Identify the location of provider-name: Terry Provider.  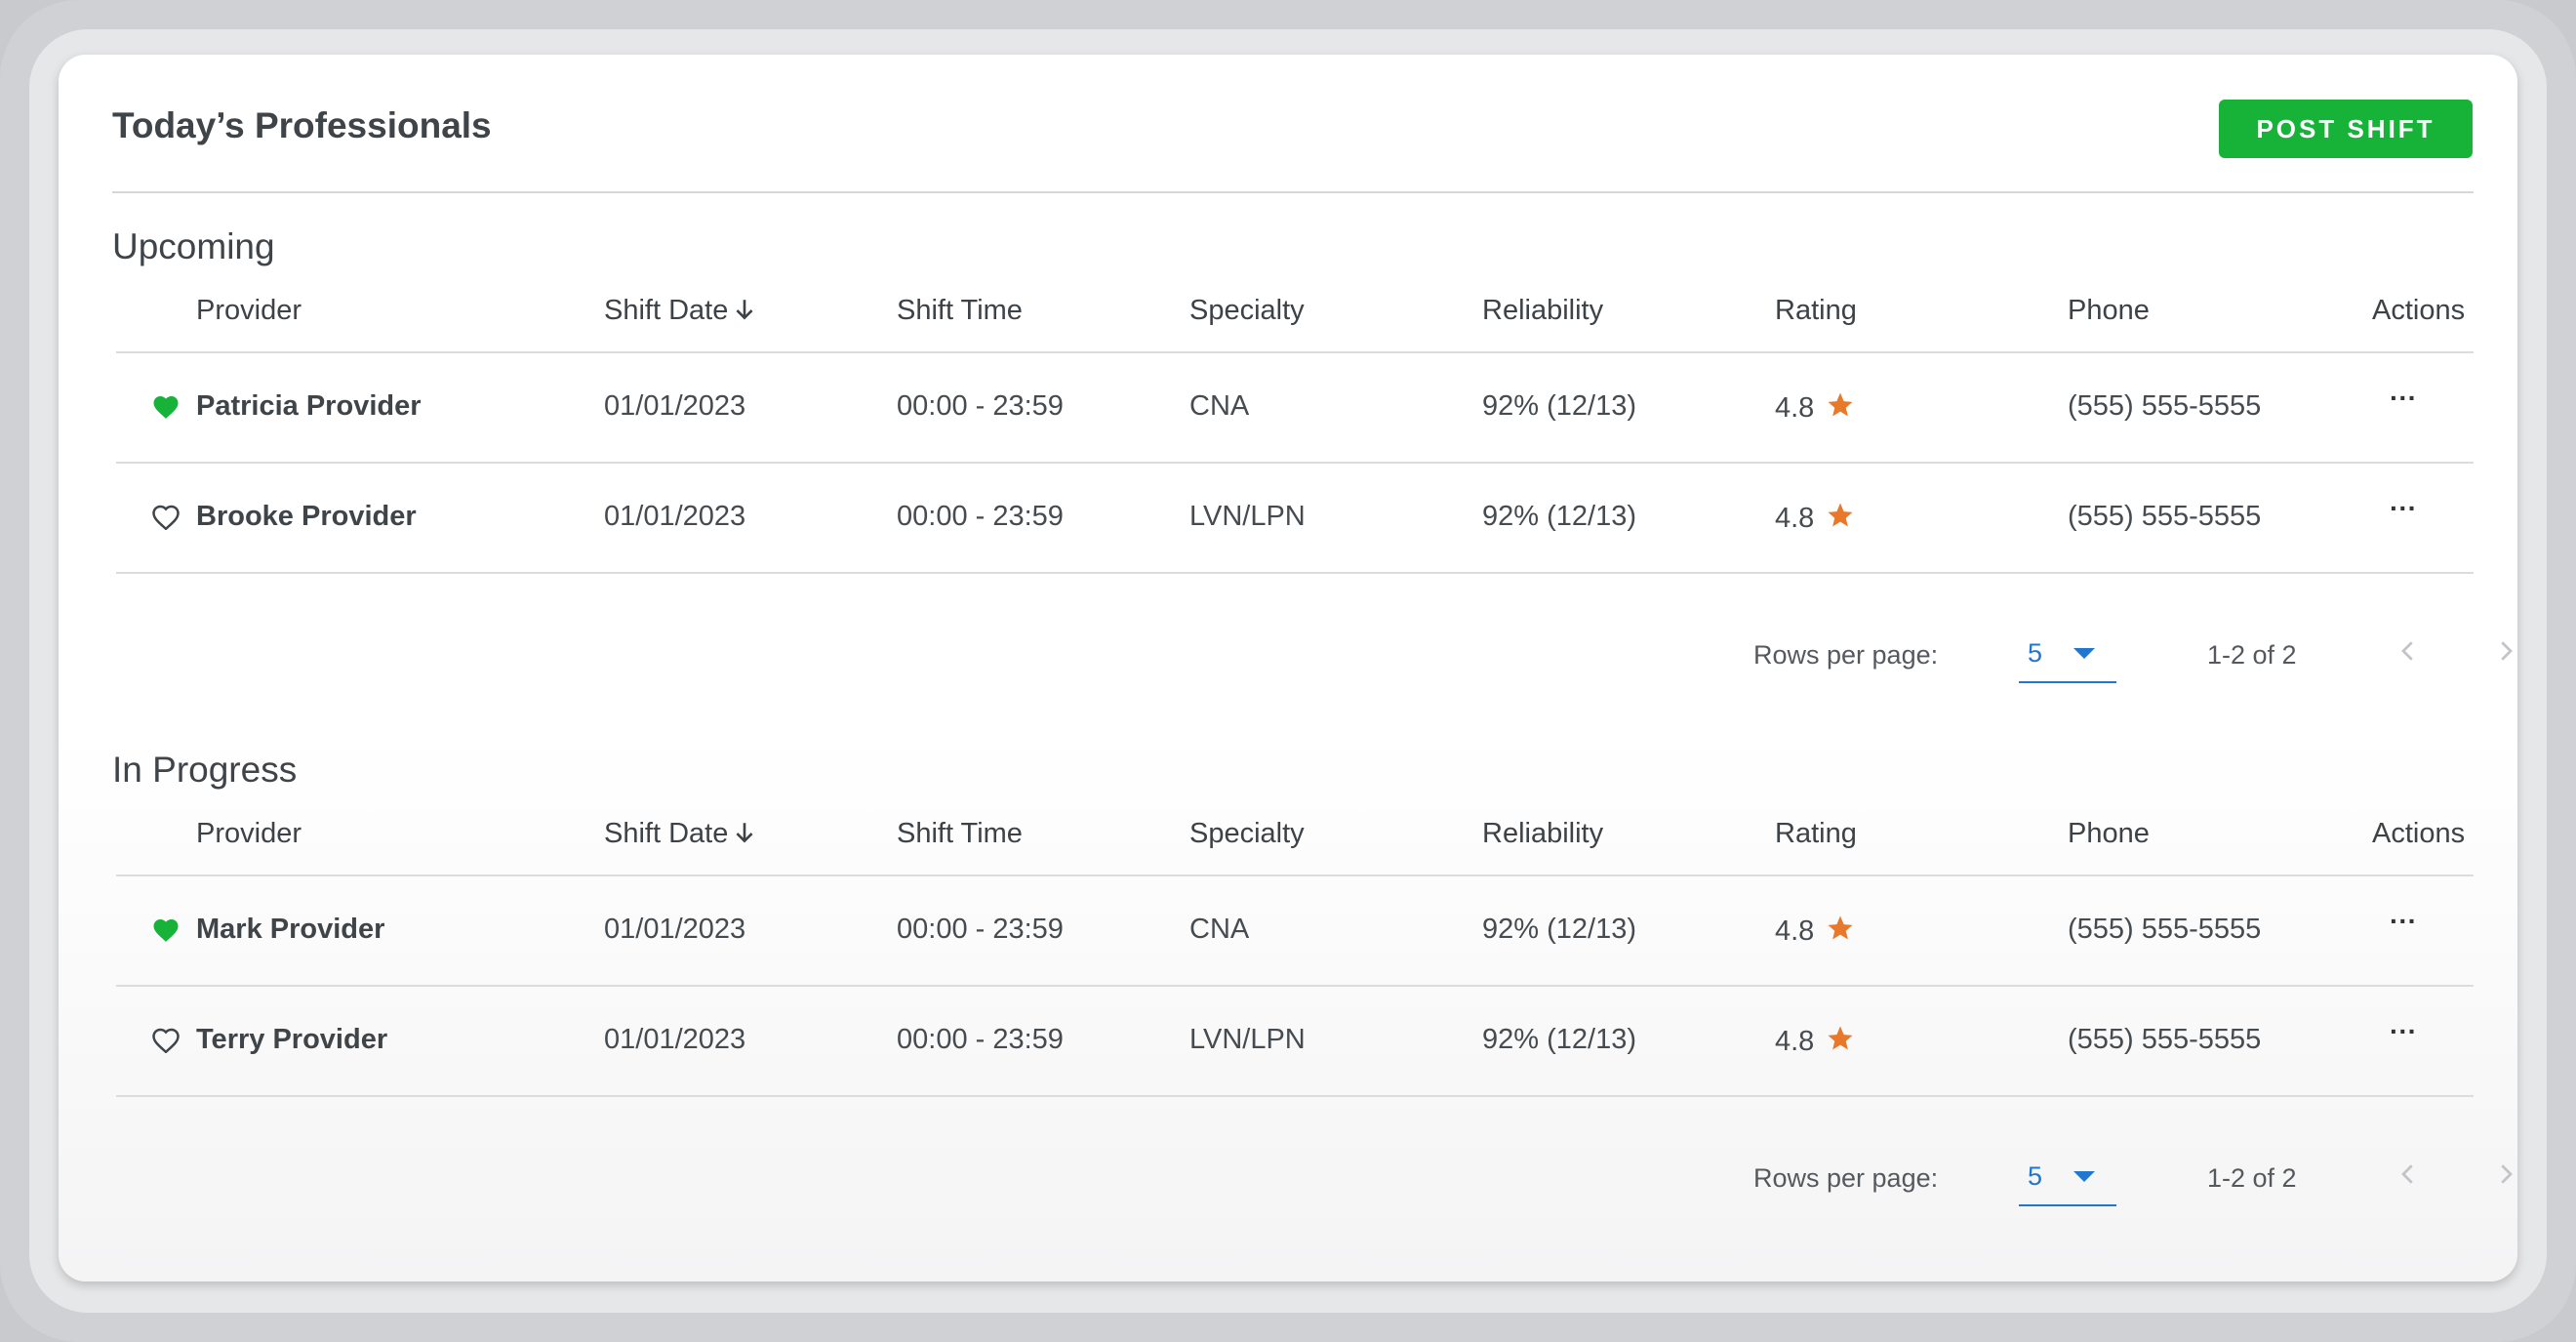
(291, 1040).